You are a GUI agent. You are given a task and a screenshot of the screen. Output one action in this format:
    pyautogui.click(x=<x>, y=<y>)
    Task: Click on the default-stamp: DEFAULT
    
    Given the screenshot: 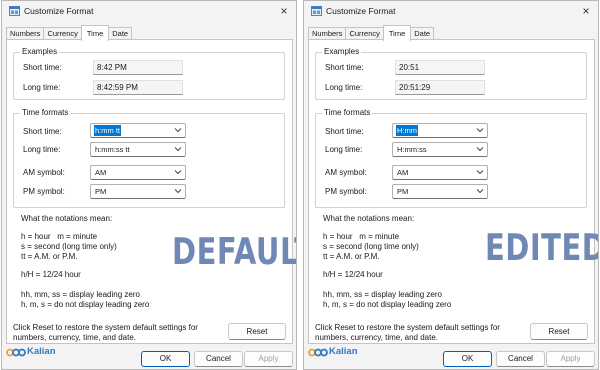 What is the action you would take?
    pyautogui.click(x=234, y=251)
    